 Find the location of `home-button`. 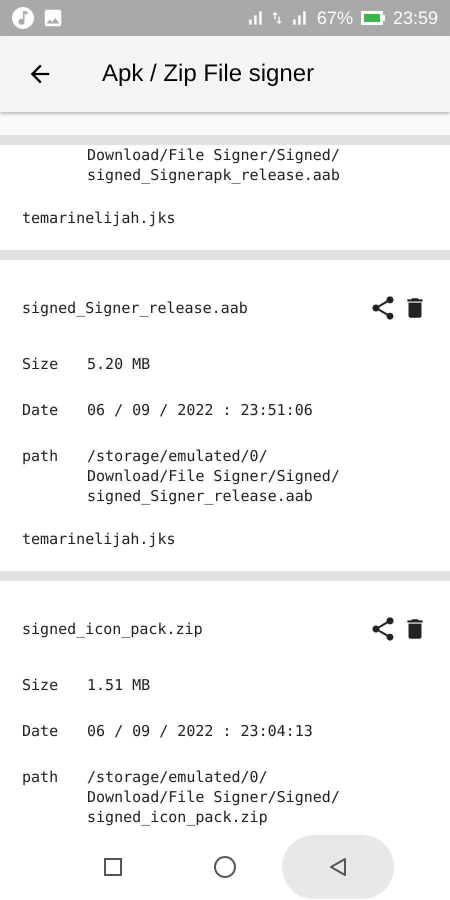

home-button is located at coordinates (225, 867).